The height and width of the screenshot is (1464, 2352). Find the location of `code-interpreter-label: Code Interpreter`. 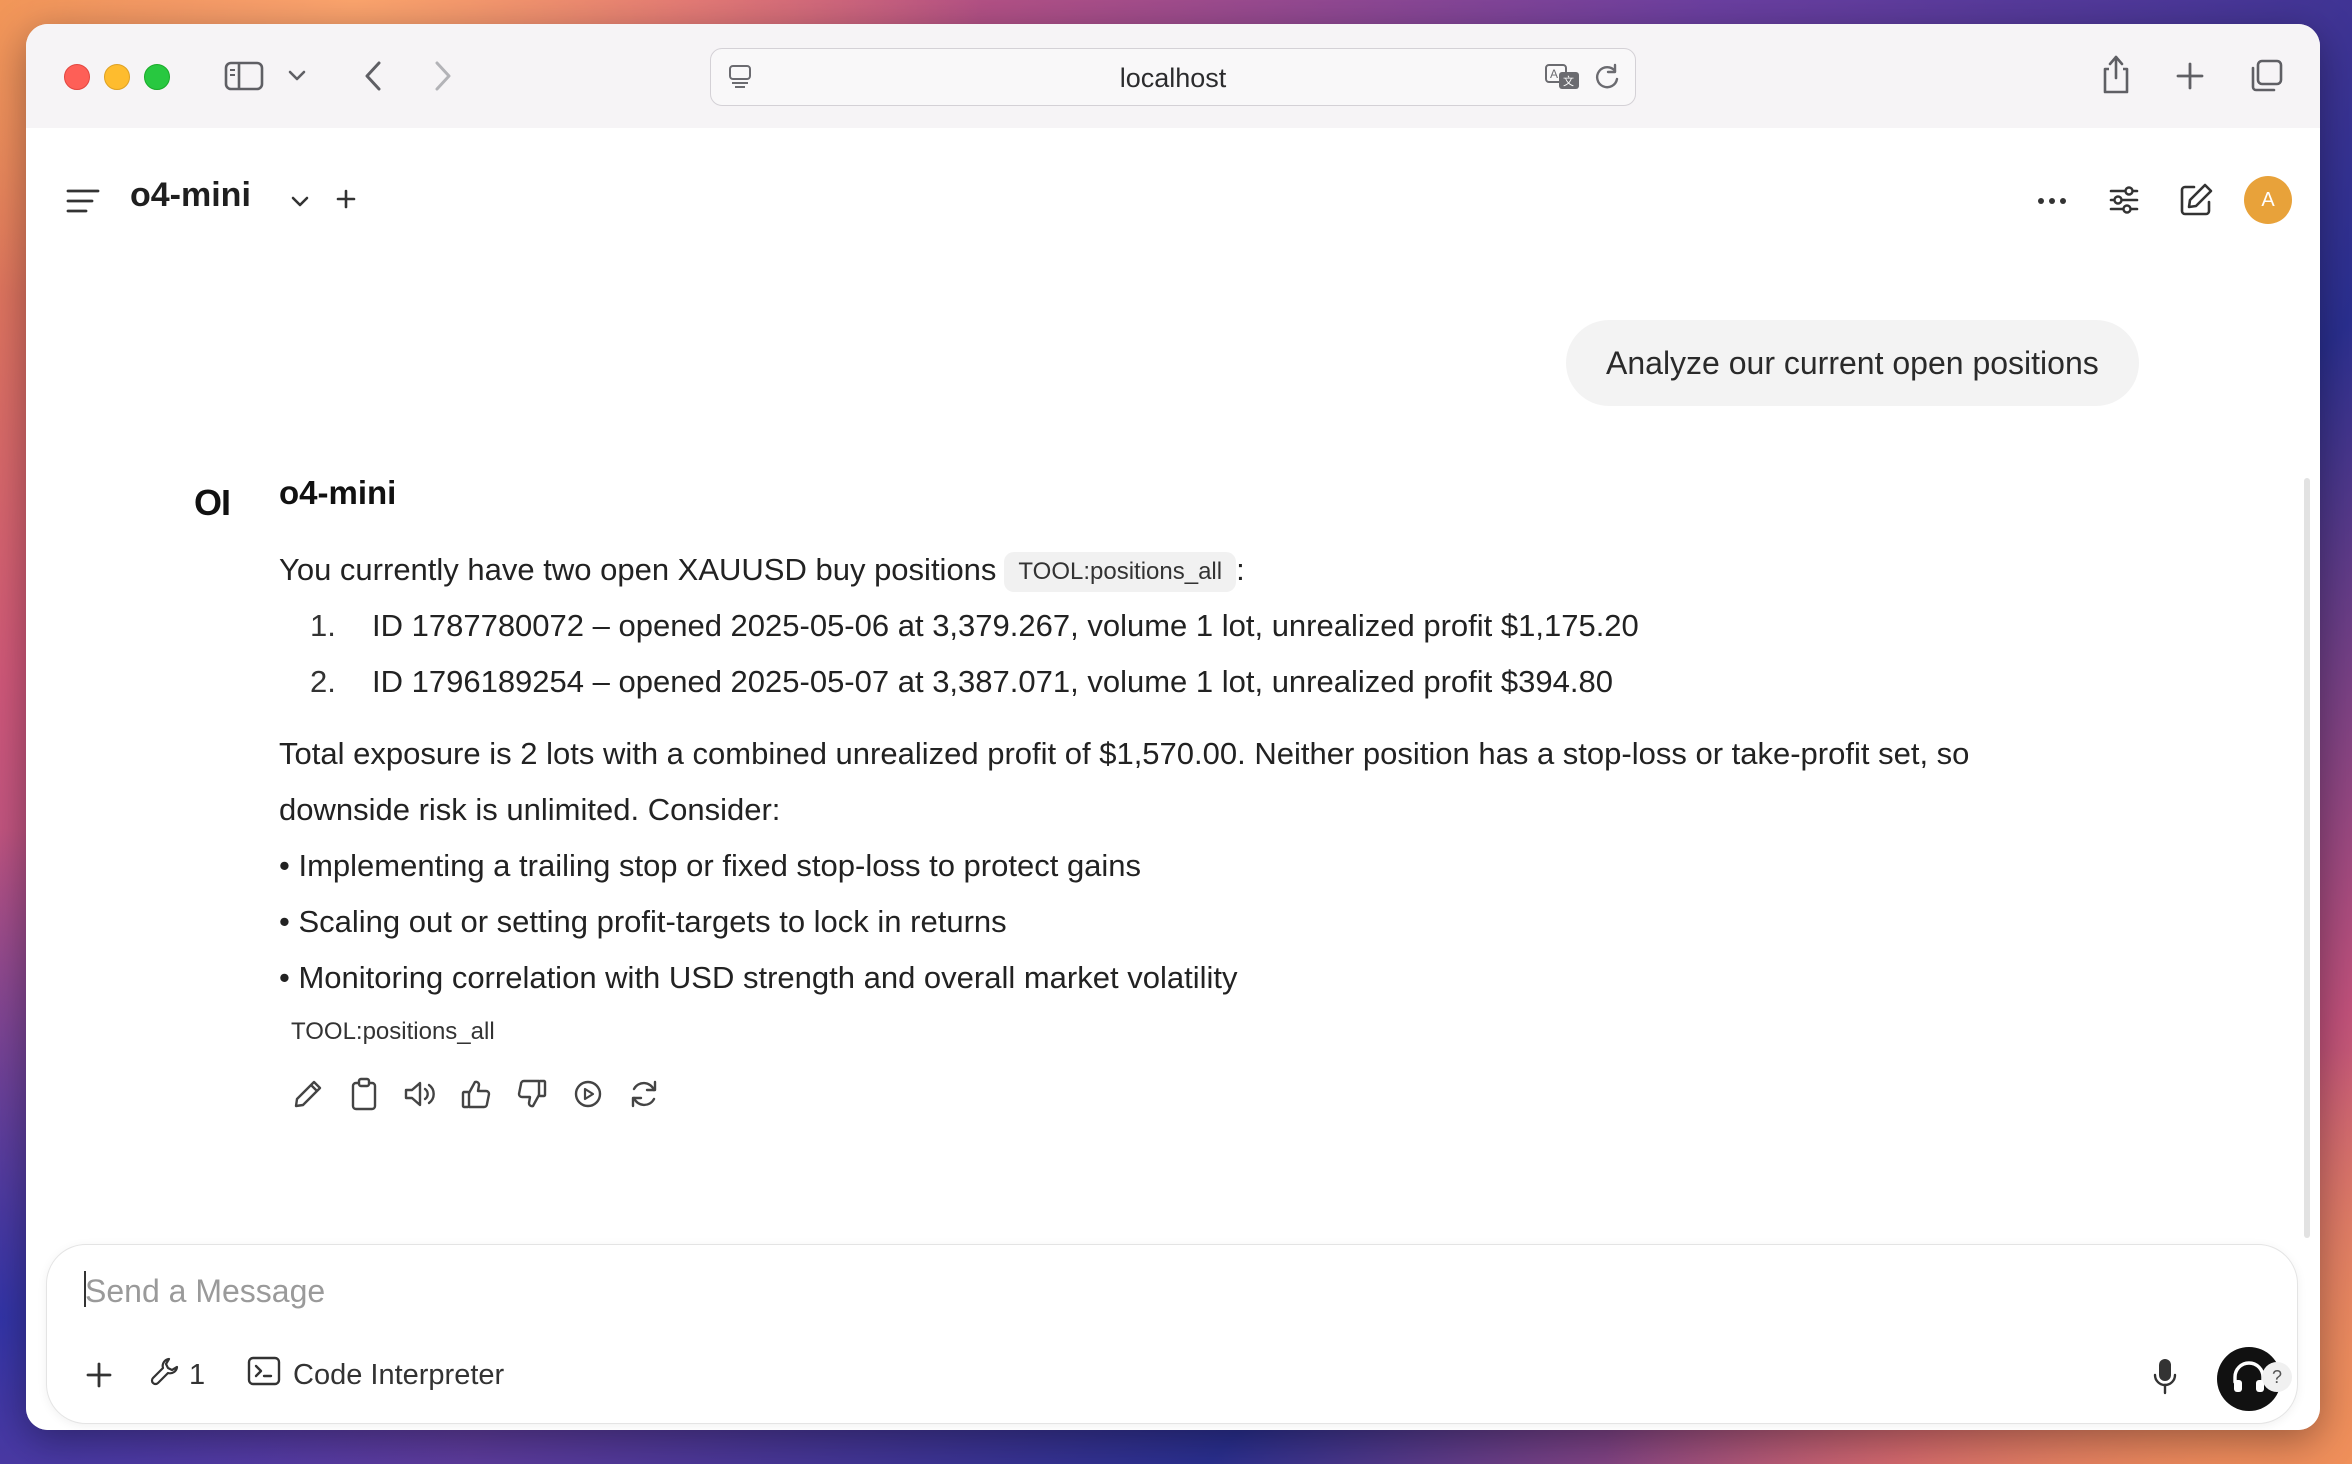

code-interpreter-label: Code Interpreter is located at coordinates (399, 1374).